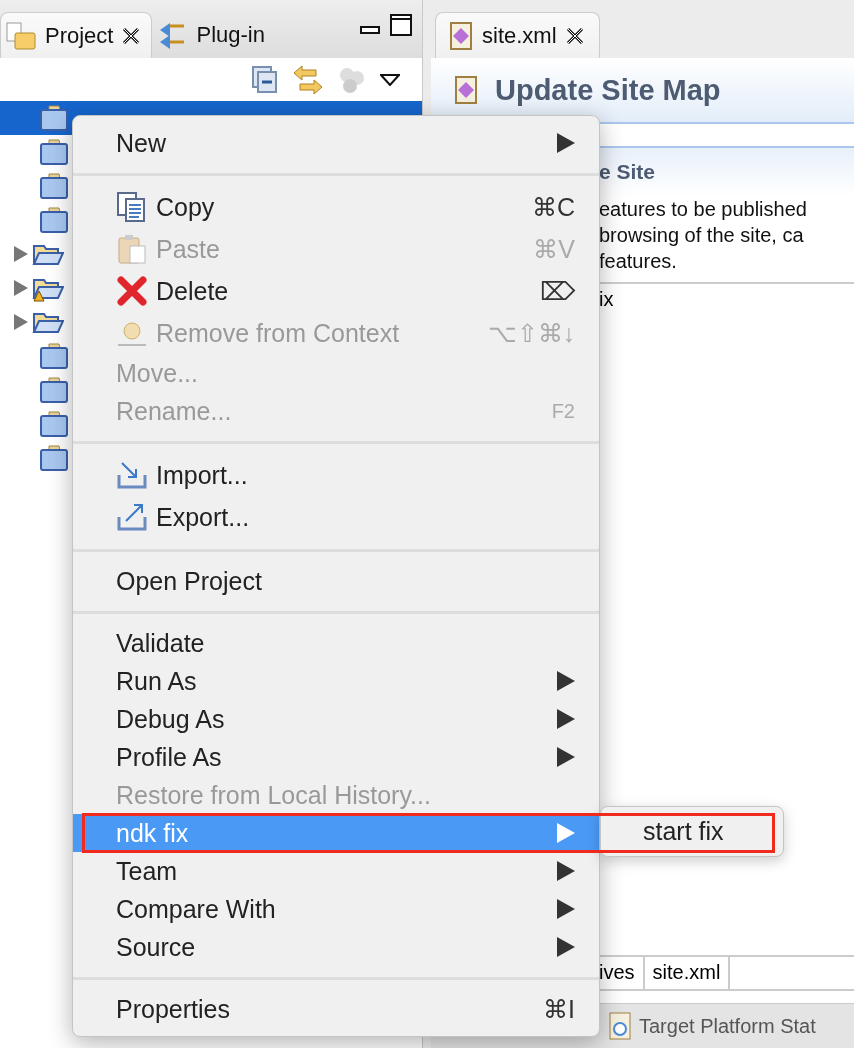  What do you see at coordinates (627, 172) in the screenshot?
I see `section-title: e Site` at bounding box center [627, 172].